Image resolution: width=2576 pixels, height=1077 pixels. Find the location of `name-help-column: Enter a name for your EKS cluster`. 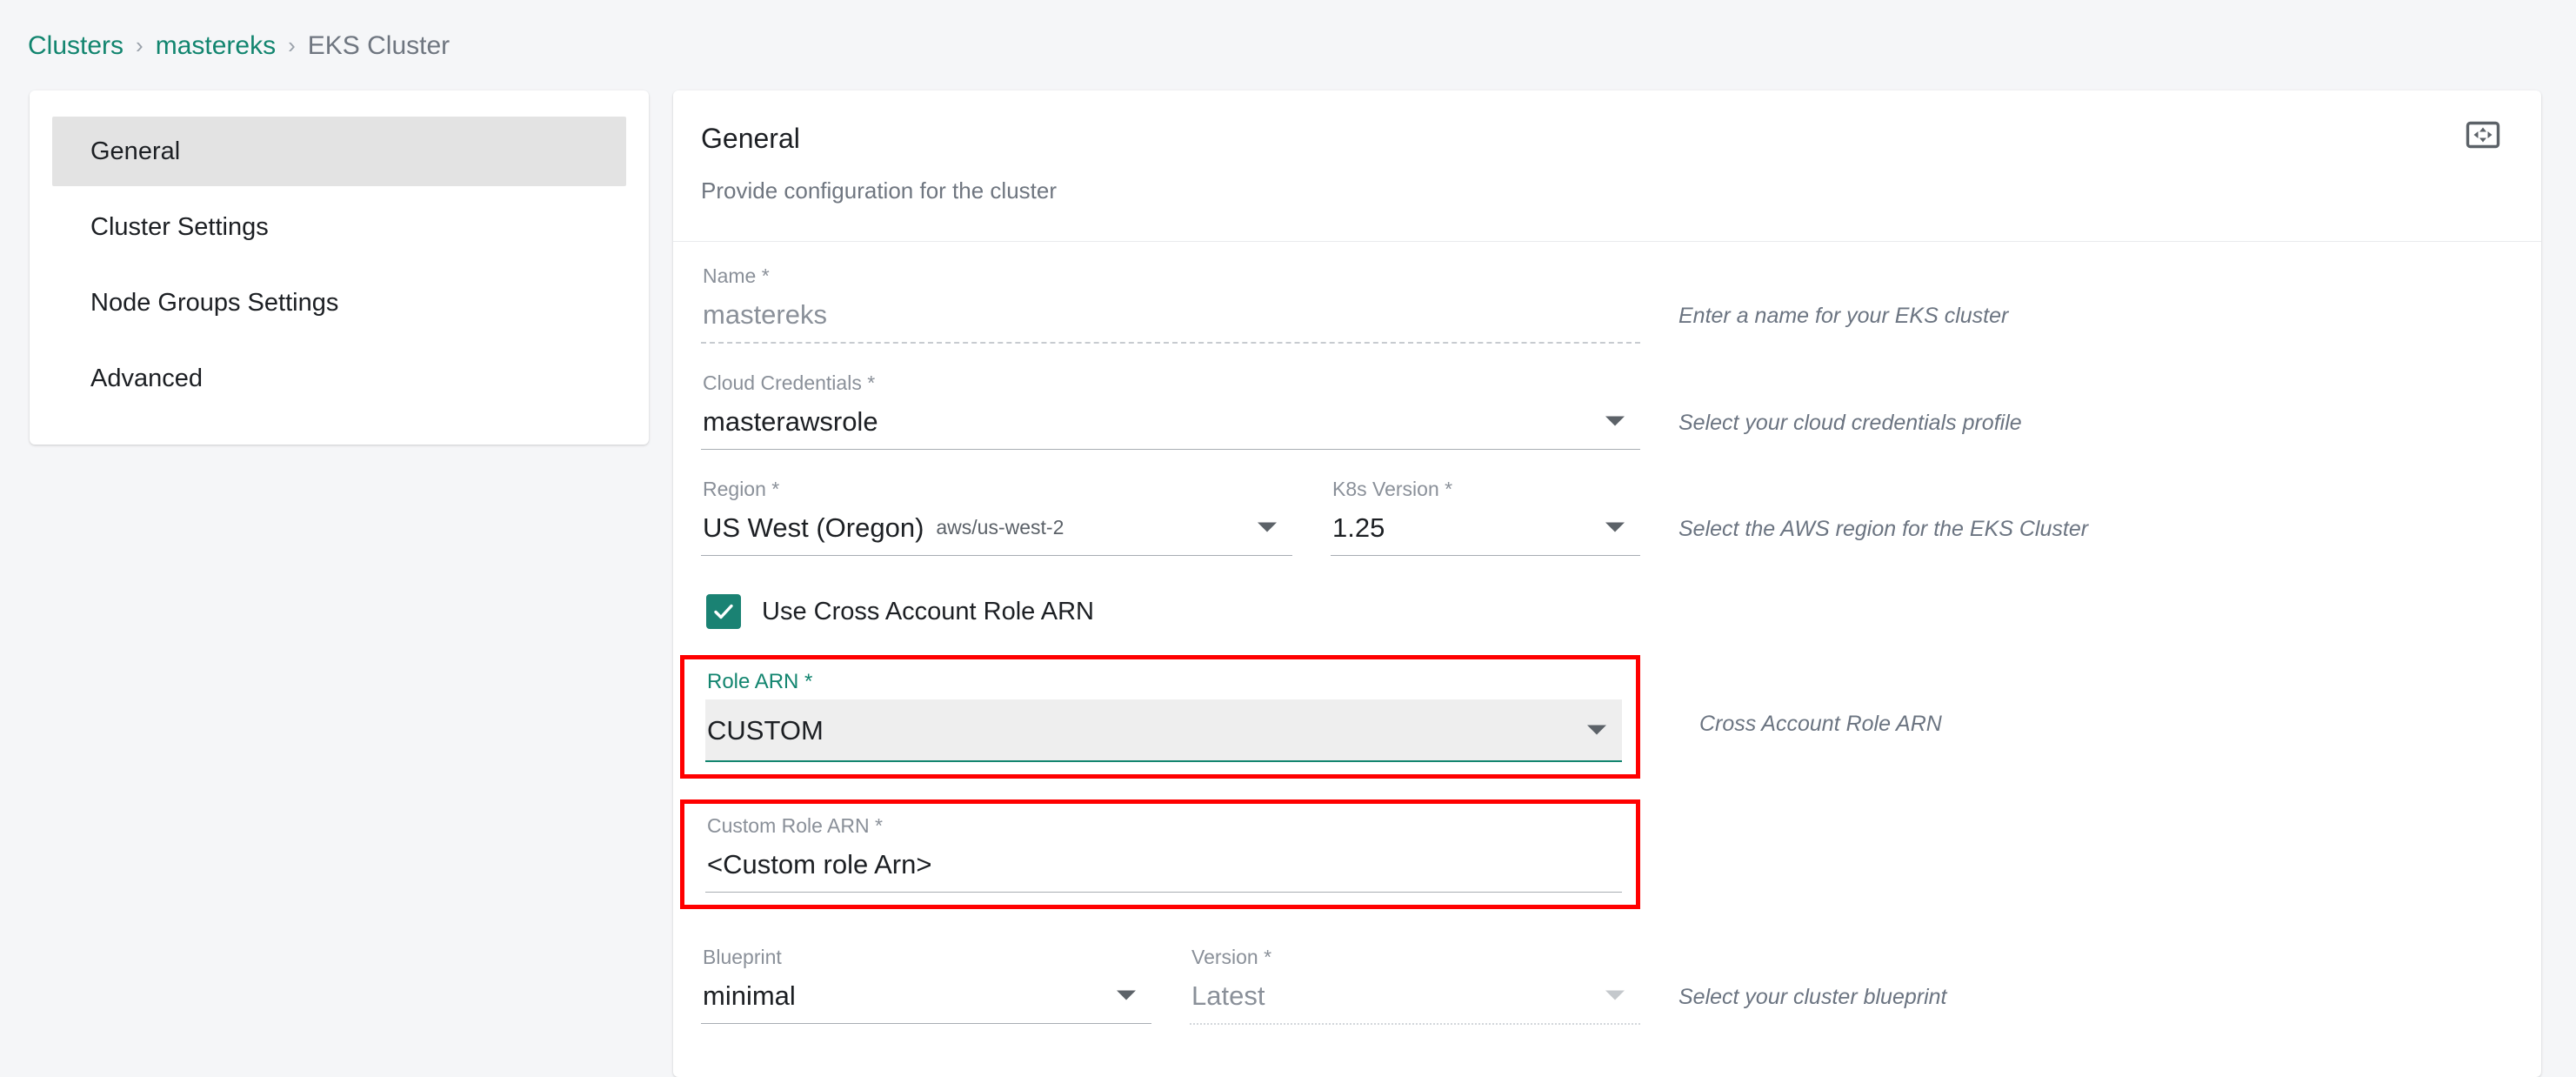

name-help-column: Enter a name for your EKS cluster is located at coordinates (2071, 297).